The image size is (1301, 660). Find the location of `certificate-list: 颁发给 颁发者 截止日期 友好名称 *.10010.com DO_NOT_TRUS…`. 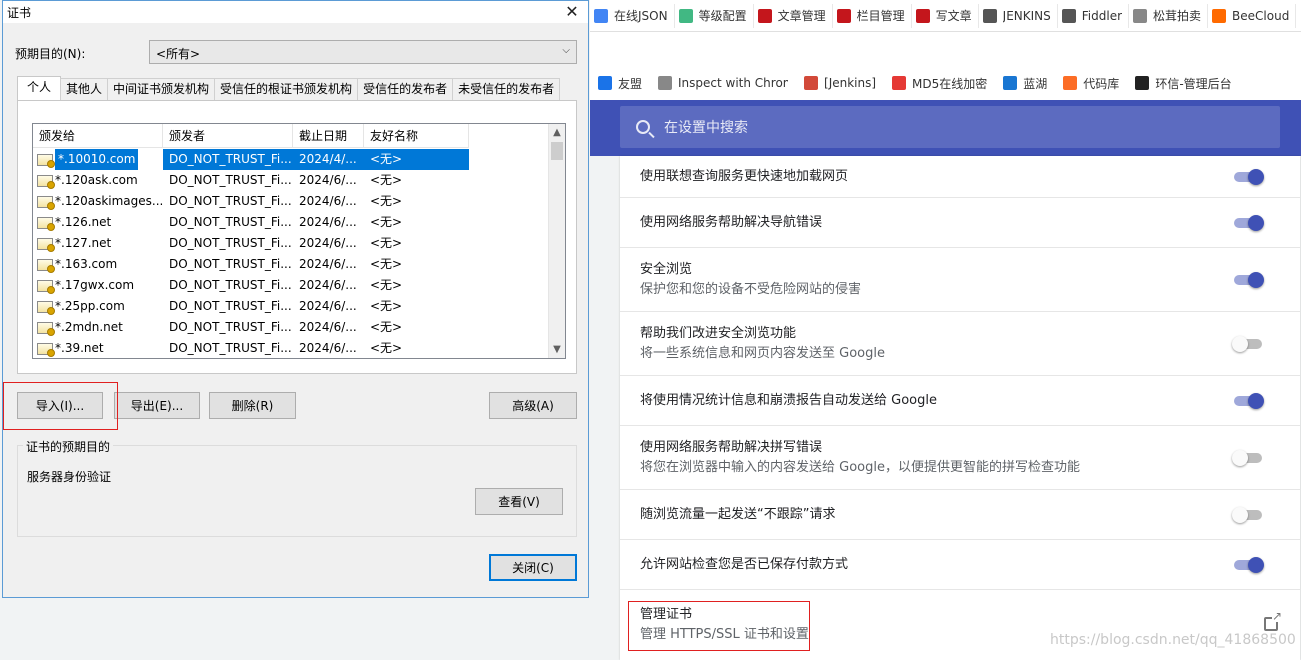

certificate-list: 颁发给 颁发者 截止日期 友好名称 *.10010.com DO_NOT_TRUS… is located at coordinates (299, 241).